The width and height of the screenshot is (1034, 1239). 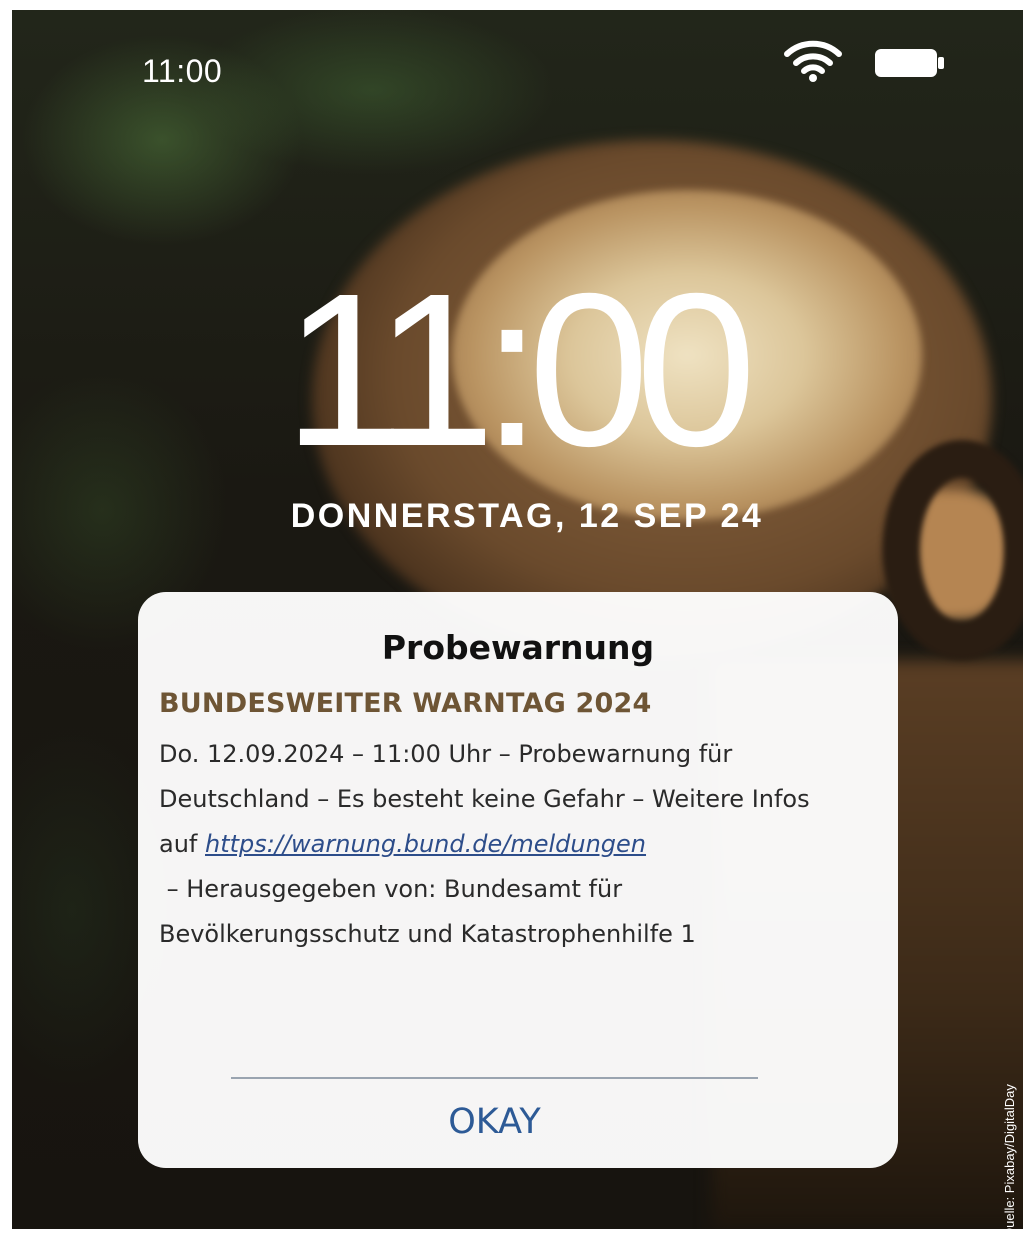 I want to click on alert-divider, so click(x=494, y=1078).